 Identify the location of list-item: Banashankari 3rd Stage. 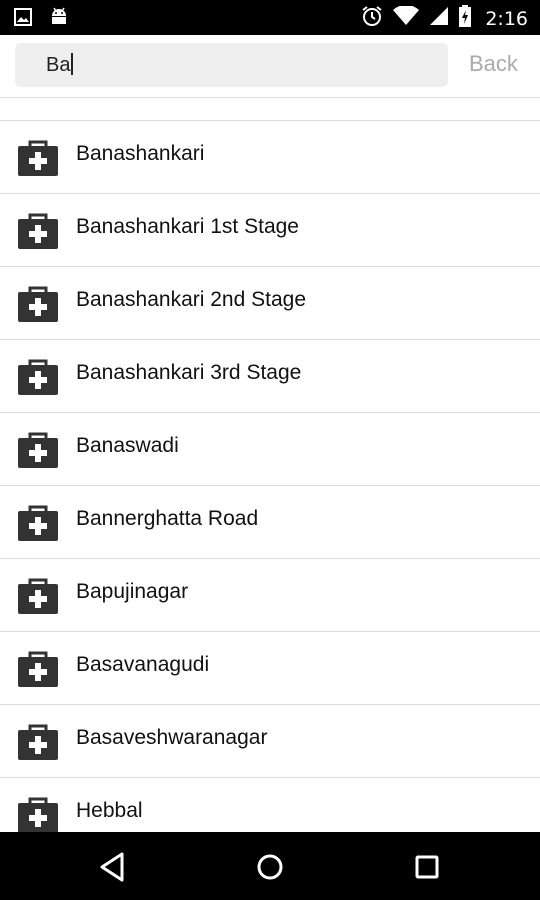
(270, 376).